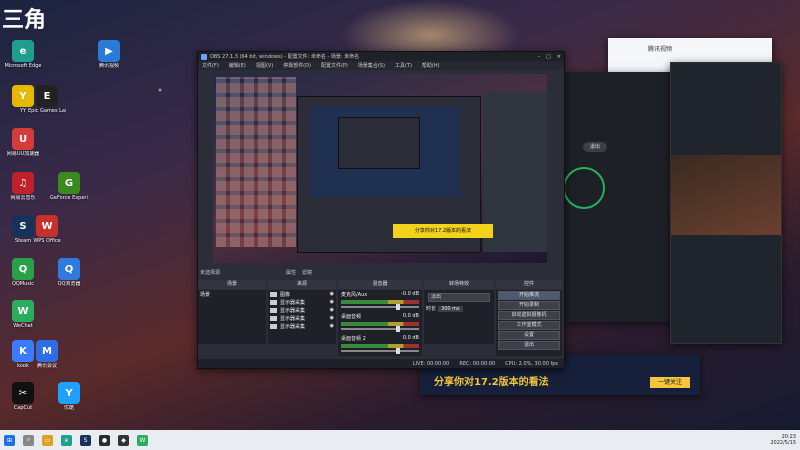  What do you see at coordinates (237, 65) in the screenshot?
I see `menu-item-edit: 编辑(E)` at bounding box center [237, 65].